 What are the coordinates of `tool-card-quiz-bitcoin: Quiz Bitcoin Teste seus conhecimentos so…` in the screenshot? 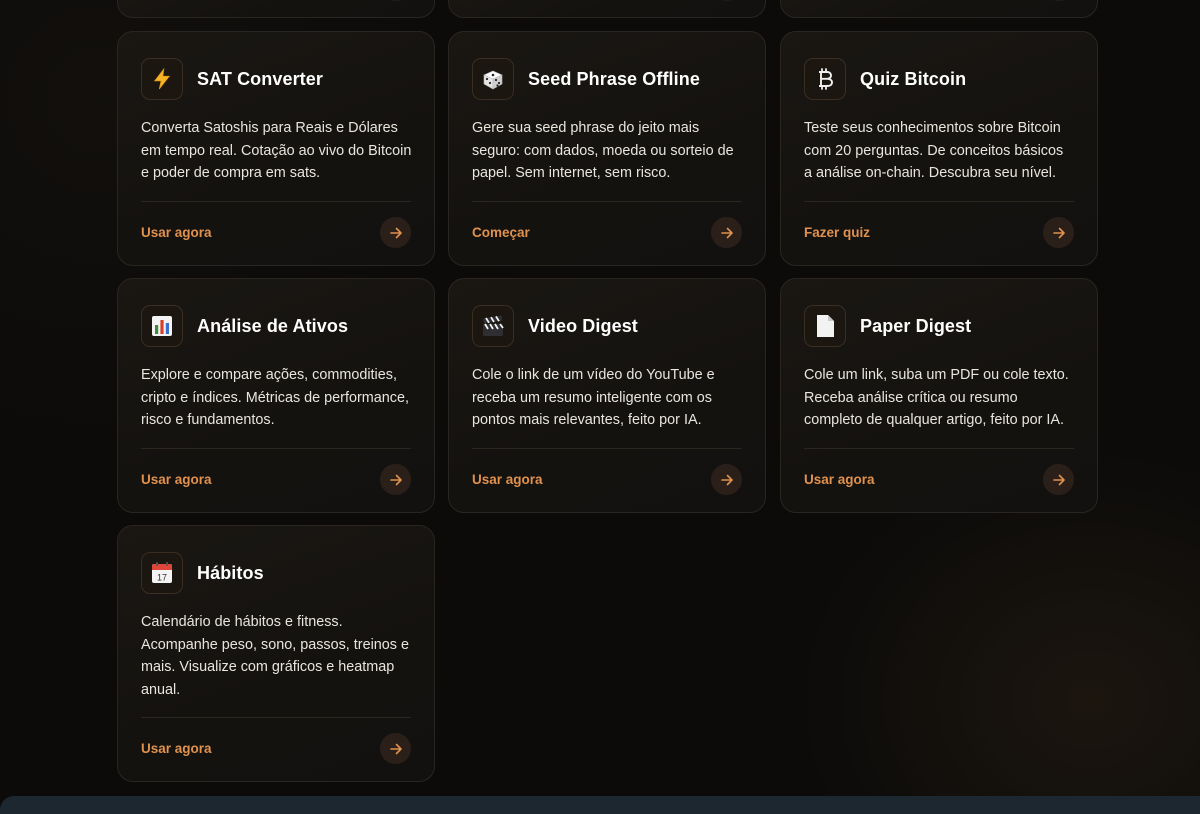 It's located at (939, 148).